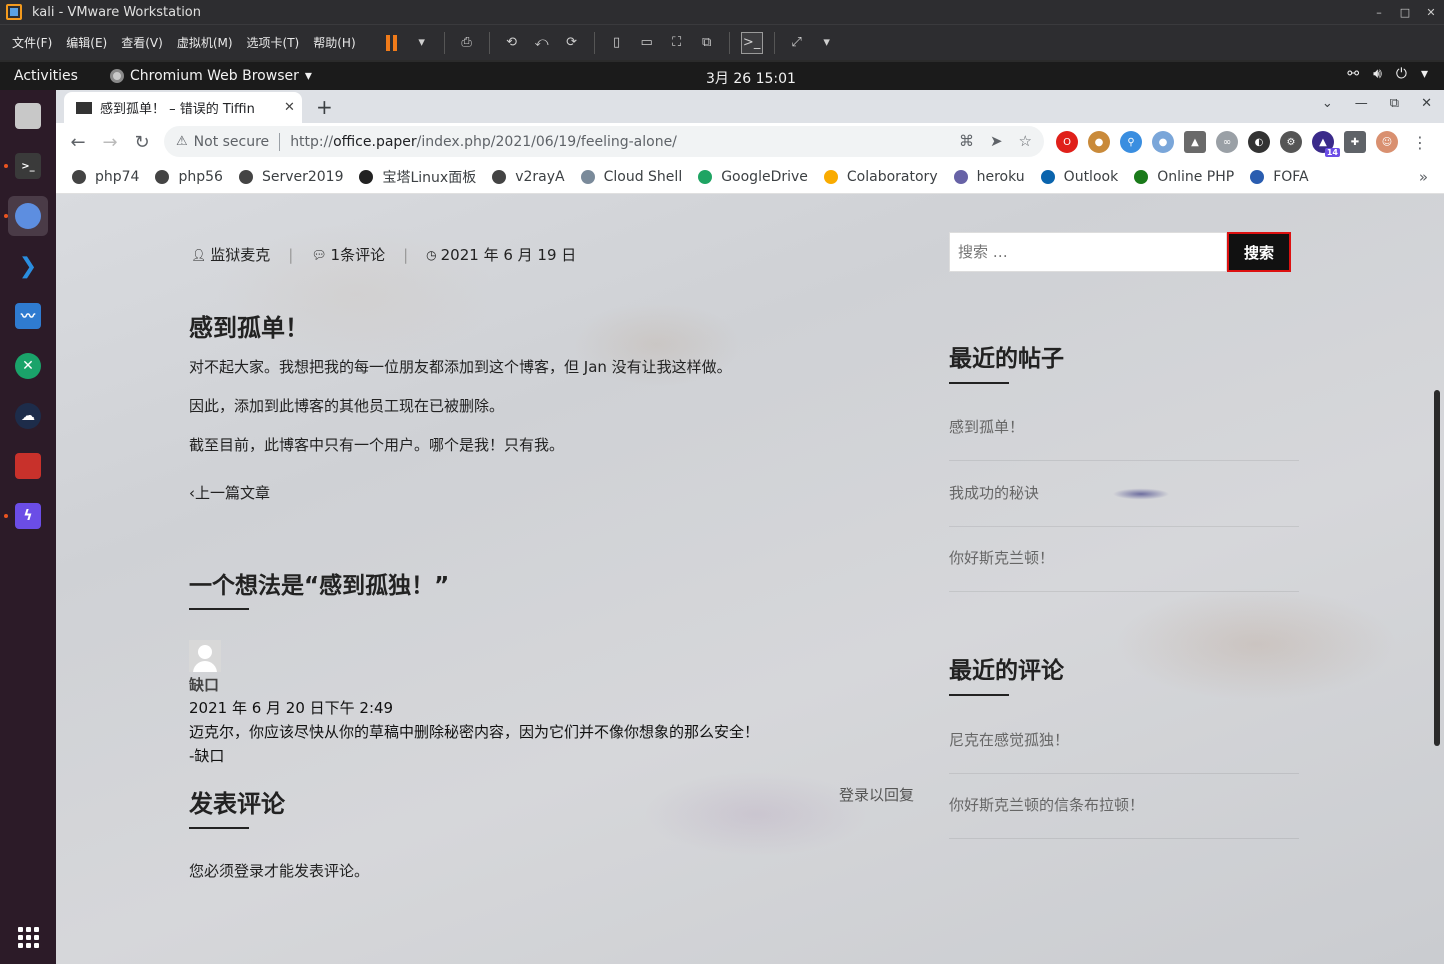 This screenshot has width=1444, height=964. Describe the element at coordinates (1025, 141) in the screenshot. I see `bookmark-star-icon: ☆` at that location.